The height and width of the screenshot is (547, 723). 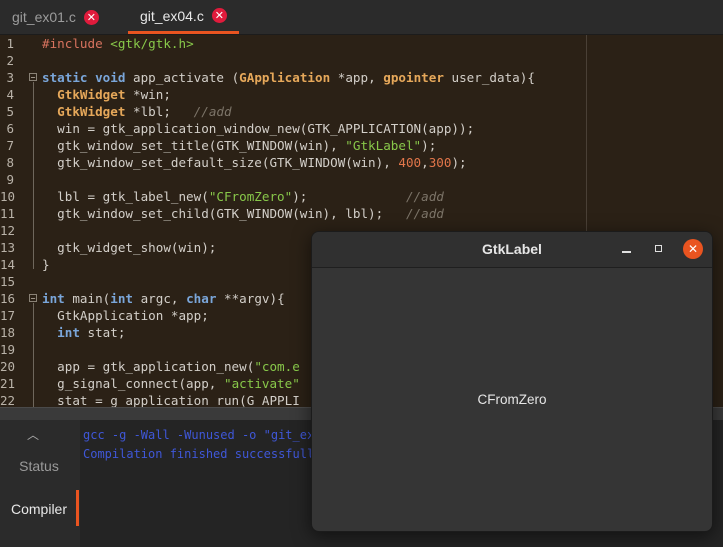 I want to click on code-line: int main(int argc, char **argv){, so click(x=163, y=298).